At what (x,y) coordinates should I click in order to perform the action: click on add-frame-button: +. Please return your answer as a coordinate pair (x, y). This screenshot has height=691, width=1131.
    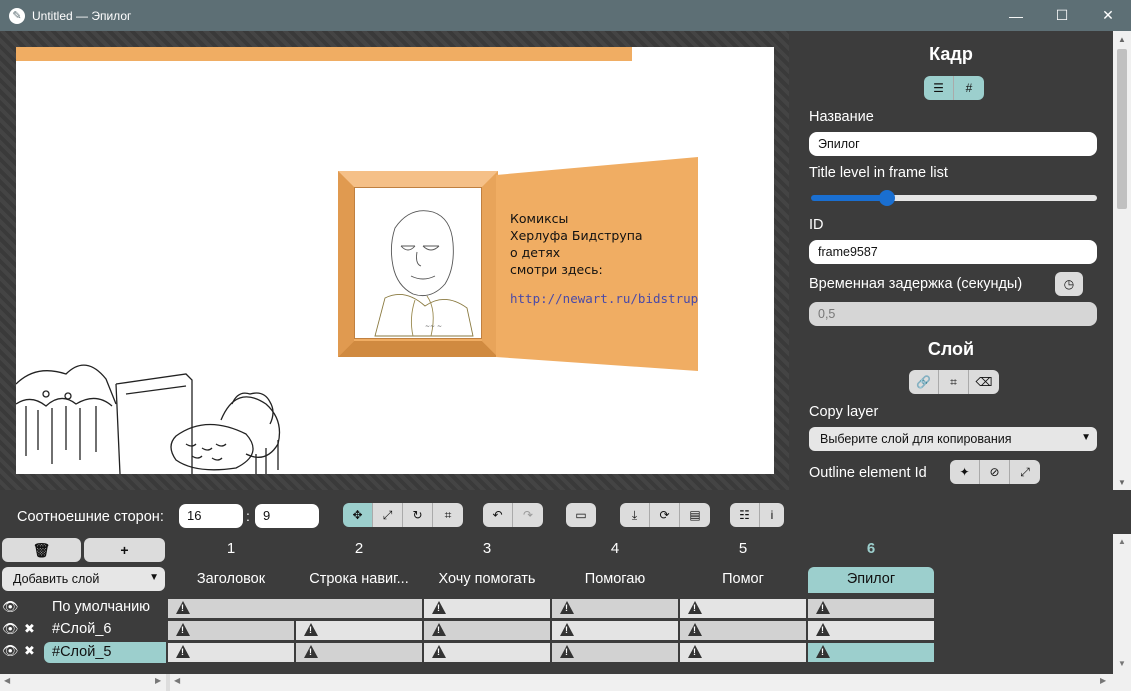
    Looking at the image, I should click on (124, 550).